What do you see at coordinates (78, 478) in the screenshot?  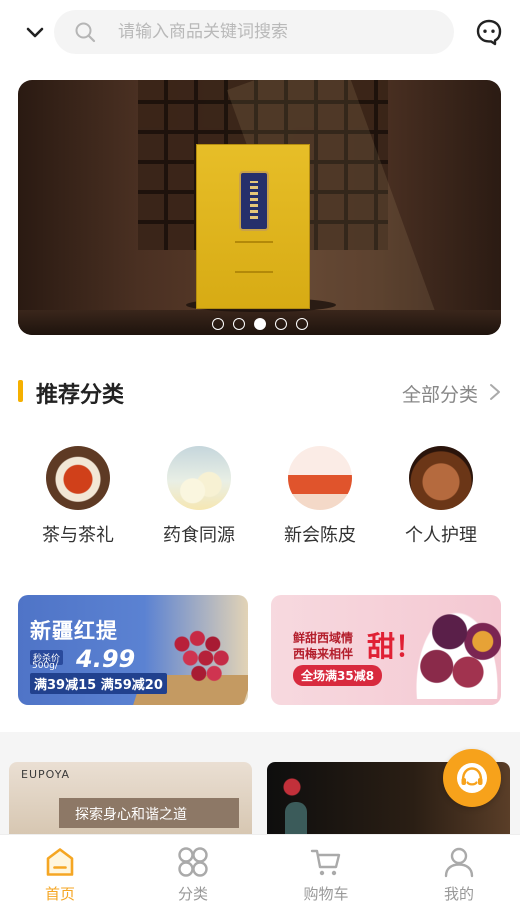 I see `category-tea-image` at bounding box center [78, 478].